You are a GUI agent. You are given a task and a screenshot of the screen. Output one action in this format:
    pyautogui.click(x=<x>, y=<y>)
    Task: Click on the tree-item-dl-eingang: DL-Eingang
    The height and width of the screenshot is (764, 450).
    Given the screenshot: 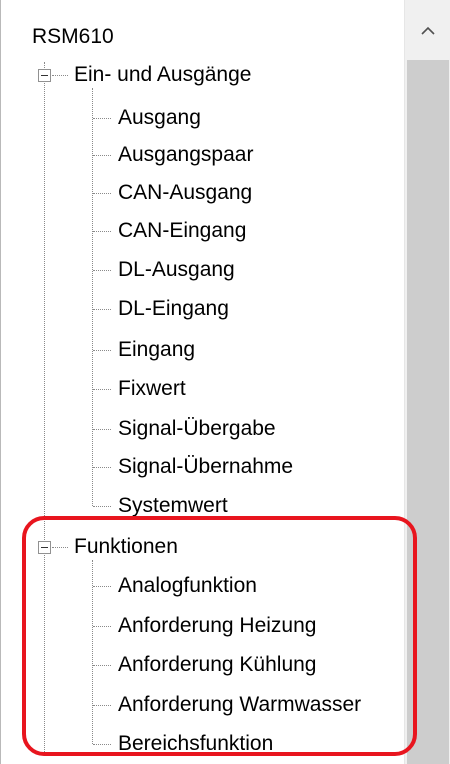 What is the action you would take?
    pyautogui.click(x=173, y=309)
    